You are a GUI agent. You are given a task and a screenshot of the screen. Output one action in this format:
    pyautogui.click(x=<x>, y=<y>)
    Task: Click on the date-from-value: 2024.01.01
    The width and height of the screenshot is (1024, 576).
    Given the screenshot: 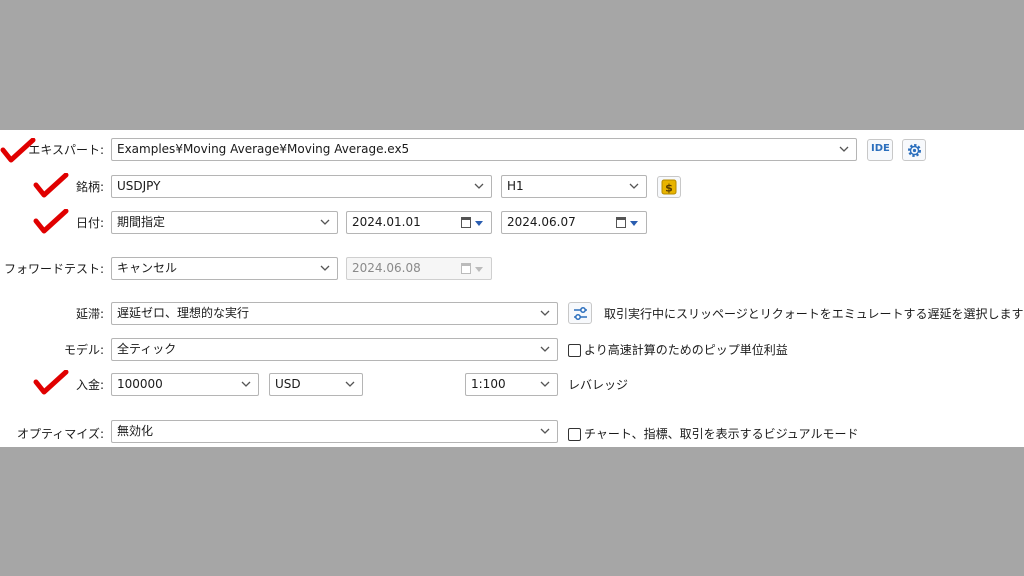 What is the action you would take?
    pyautogui.click(x=386, y=222)
    